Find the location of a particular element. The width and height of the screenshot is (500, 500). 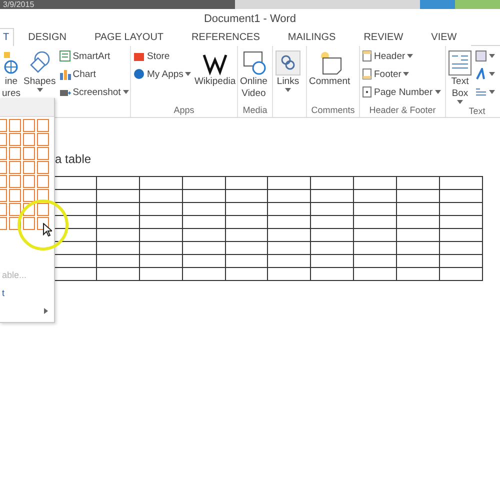

ribbon-button: Comment is located at coordinates (329, 69).